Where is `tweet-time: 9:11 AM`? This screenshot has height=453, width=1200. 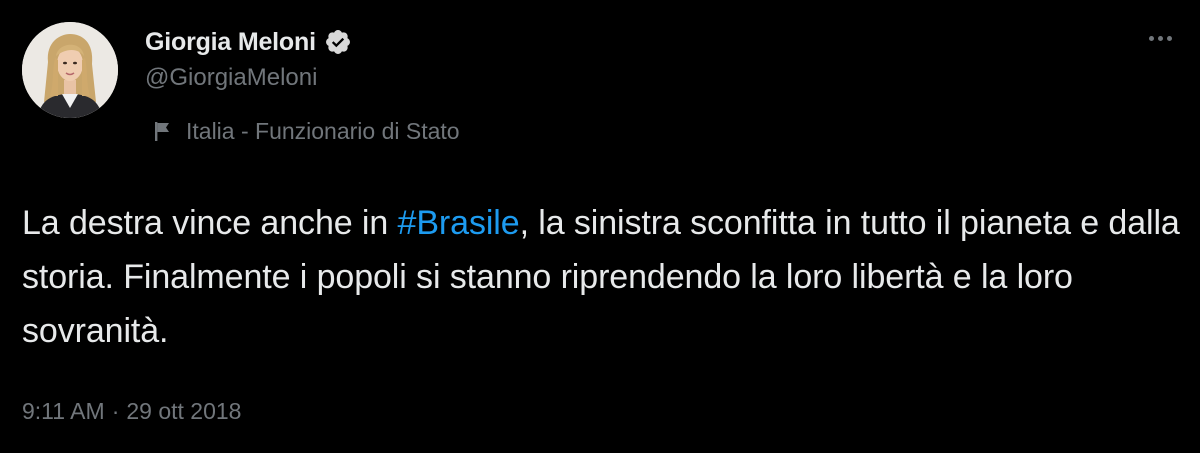 tweet-time: 9:11 AM is located at coordinates (63, 411).